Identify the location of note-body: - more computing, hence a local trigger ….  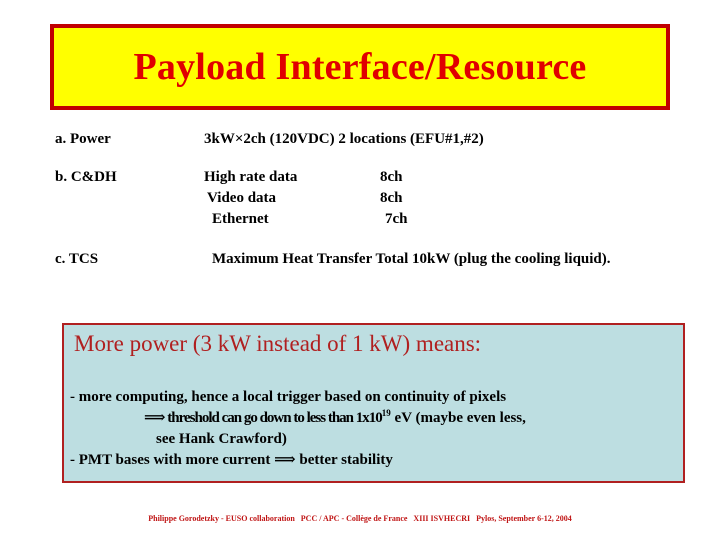
(376, 429).